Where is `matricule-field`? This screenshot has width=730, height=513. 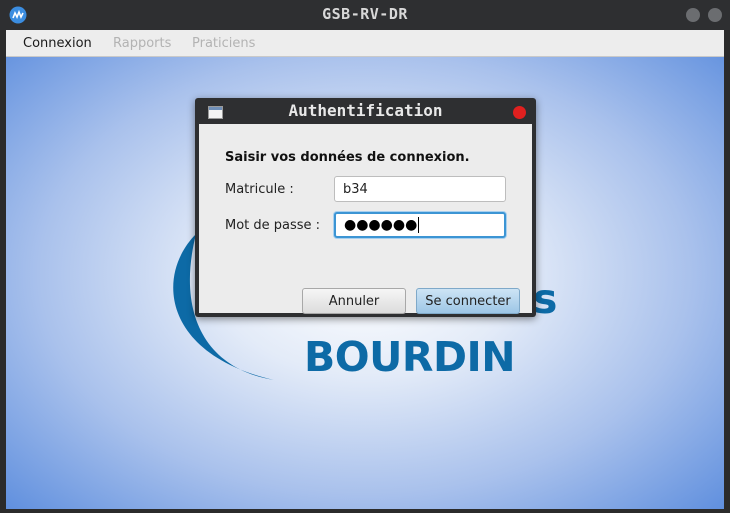
matricule-field is located at coordinates (420, 189).